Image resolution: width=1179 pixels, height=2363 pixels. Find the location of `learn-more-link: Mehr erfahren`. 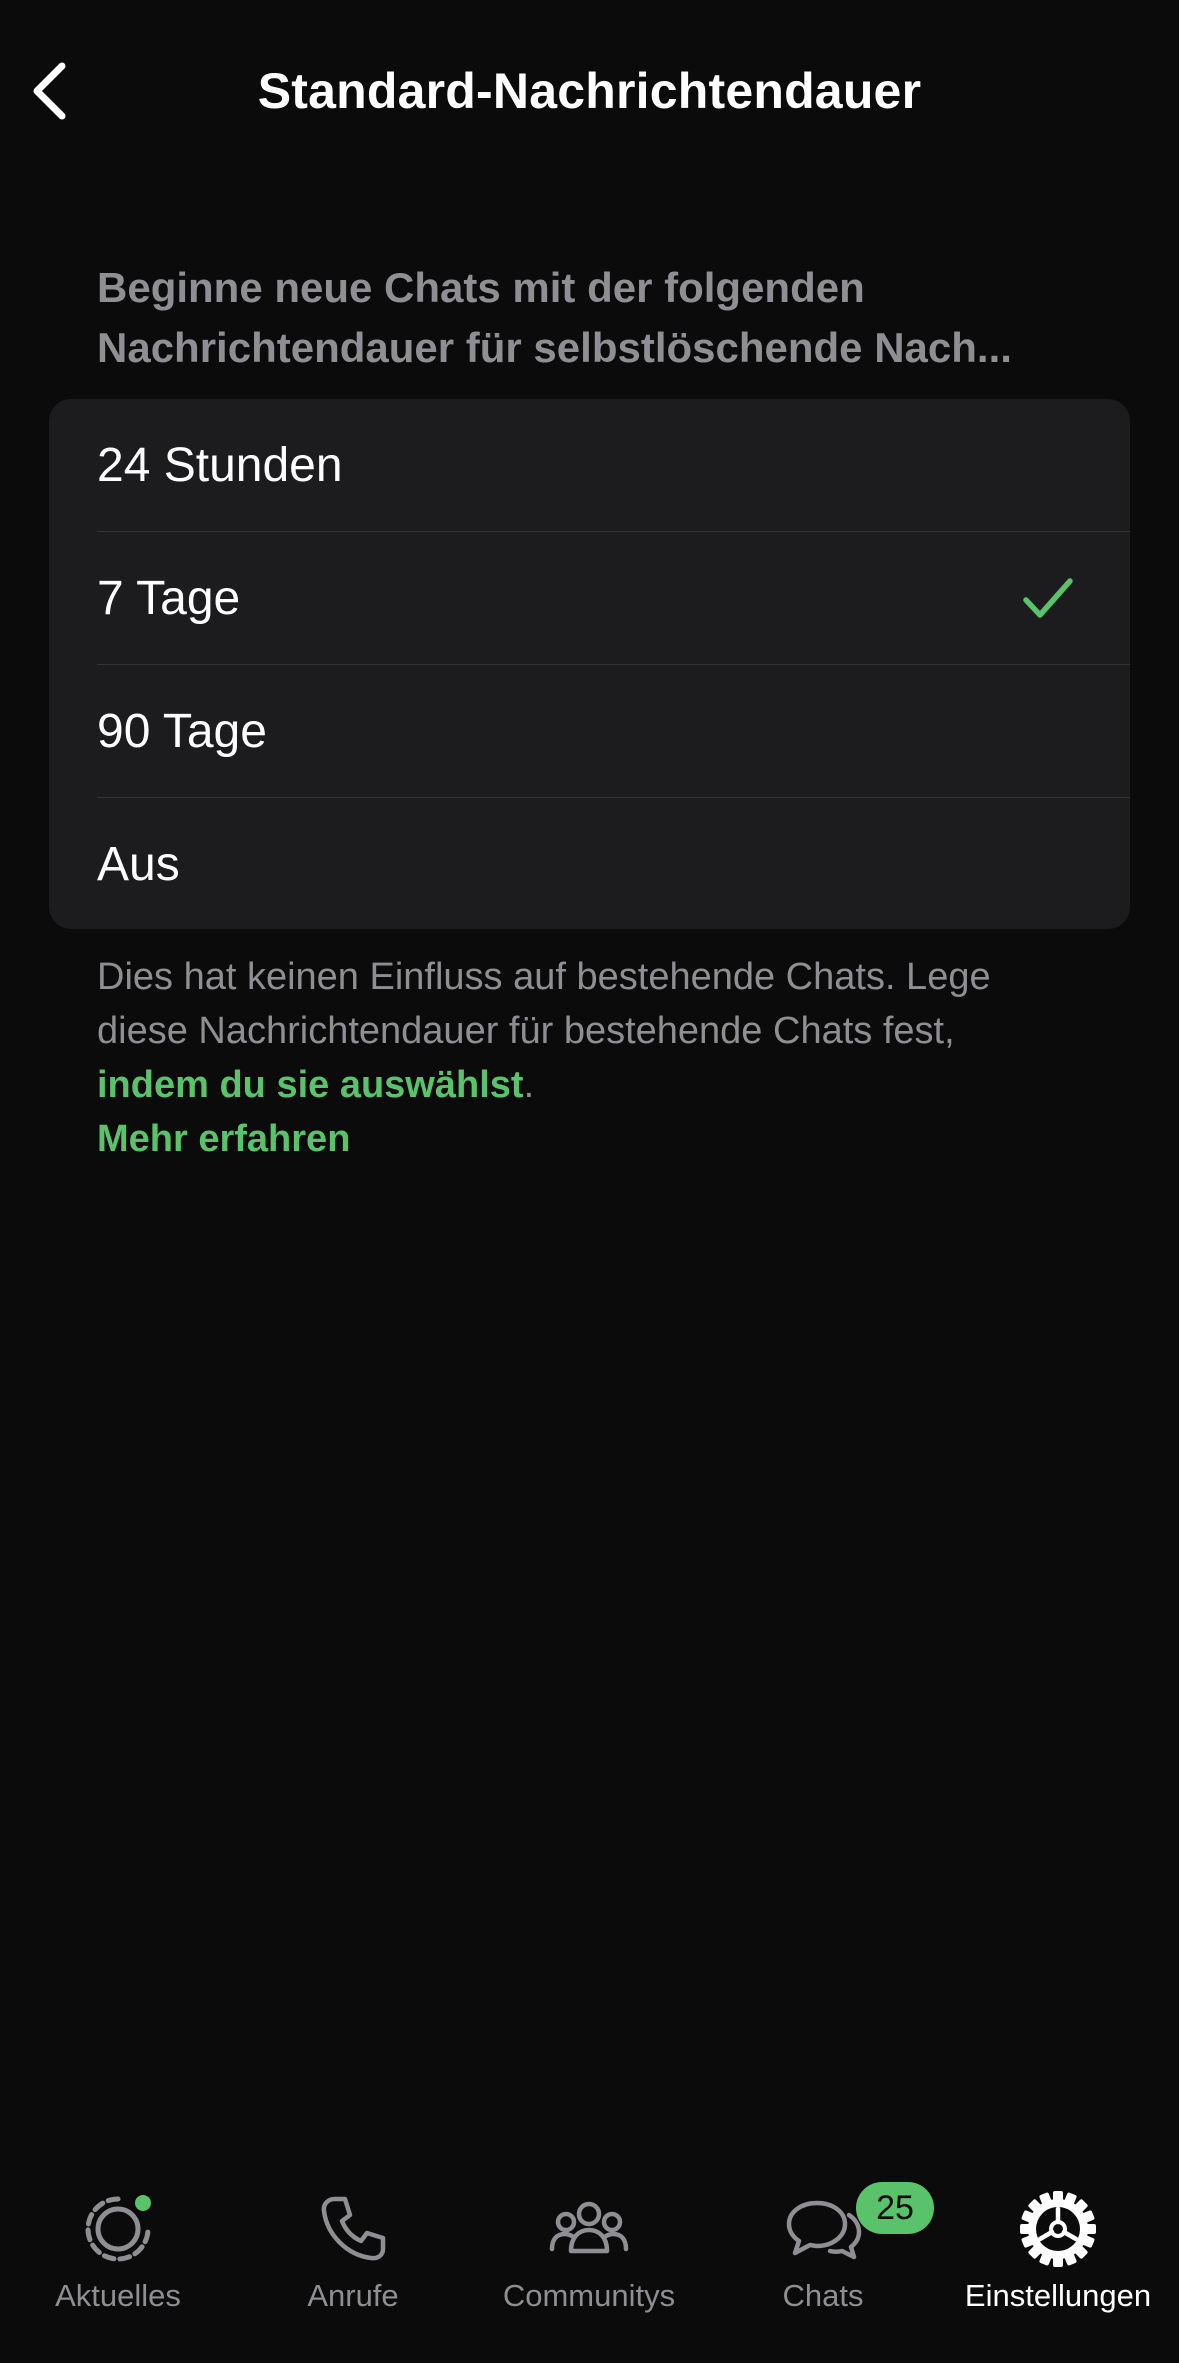

learn-more-link: Mehr erfahren is located at coordinates (607, 1139).